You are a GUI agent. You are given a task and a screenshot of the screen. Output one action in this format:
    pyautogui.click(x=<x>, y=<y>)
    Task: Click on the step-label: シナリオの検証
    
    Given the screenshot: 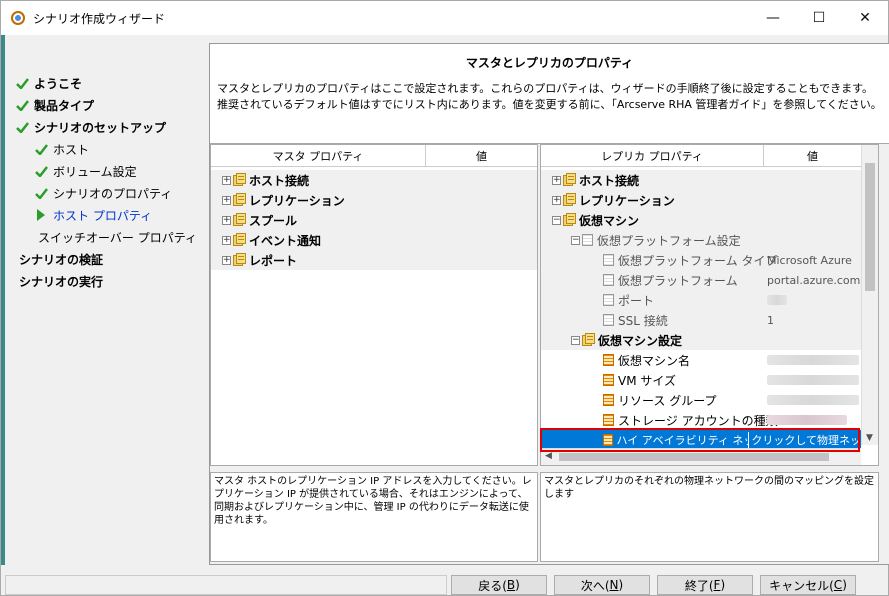 What is the action you would take?
    pyautogui.click(x=61, y=259)
    